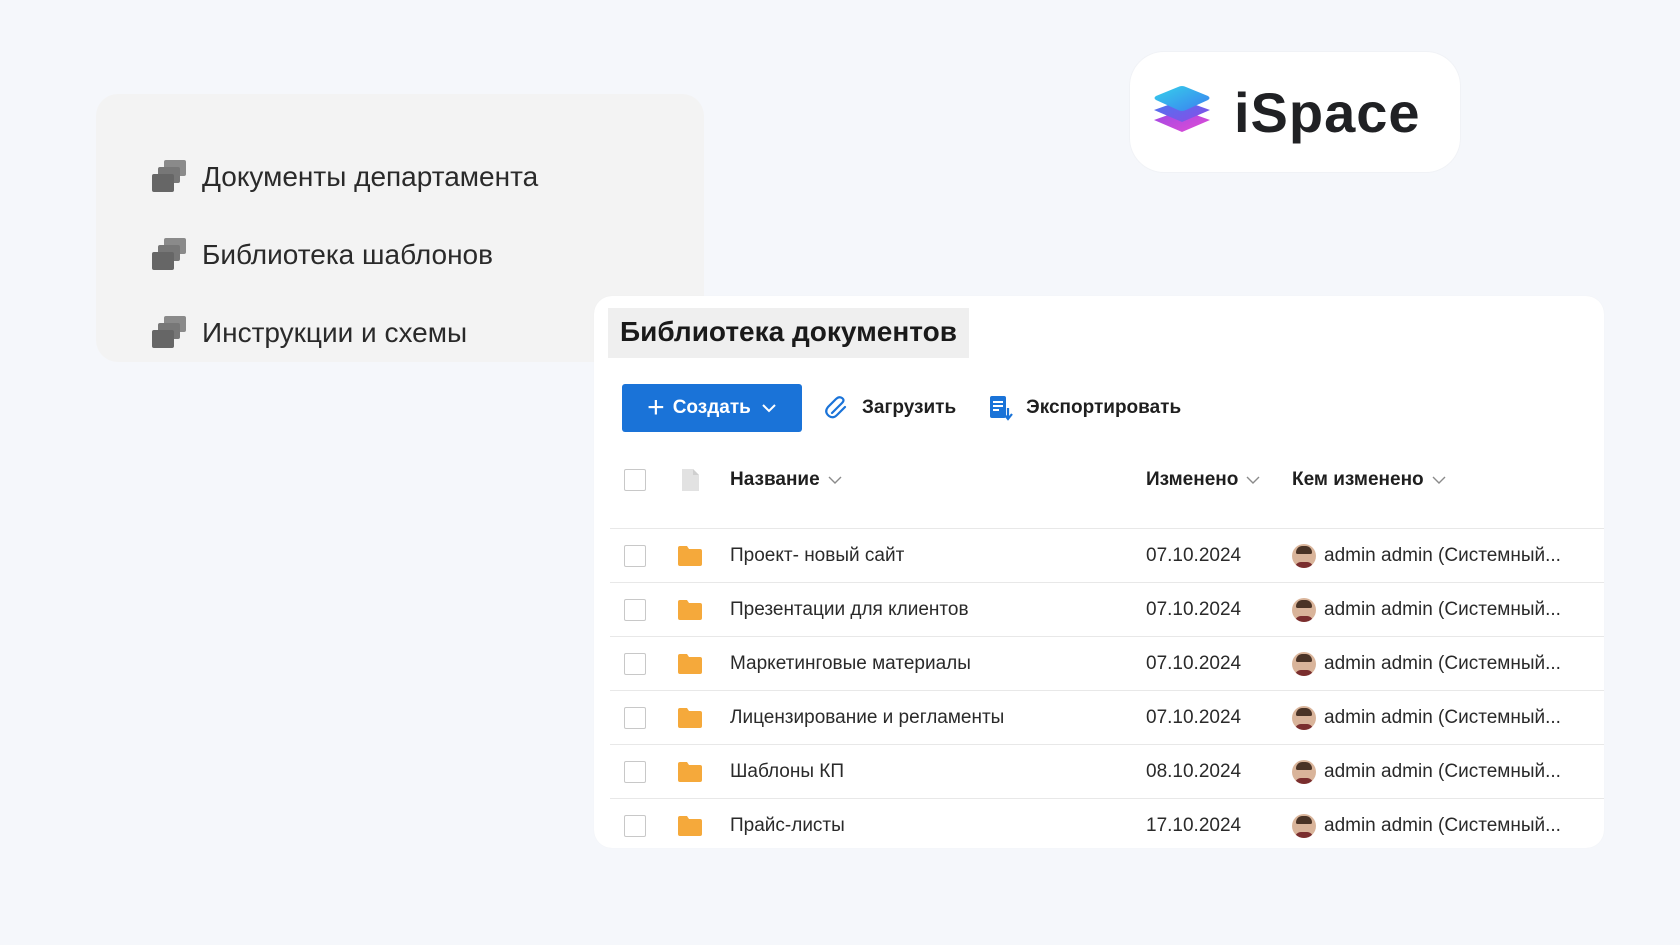 The image size is (1680, 945). I want to click on create-button: + Создать, so click(712, 408).